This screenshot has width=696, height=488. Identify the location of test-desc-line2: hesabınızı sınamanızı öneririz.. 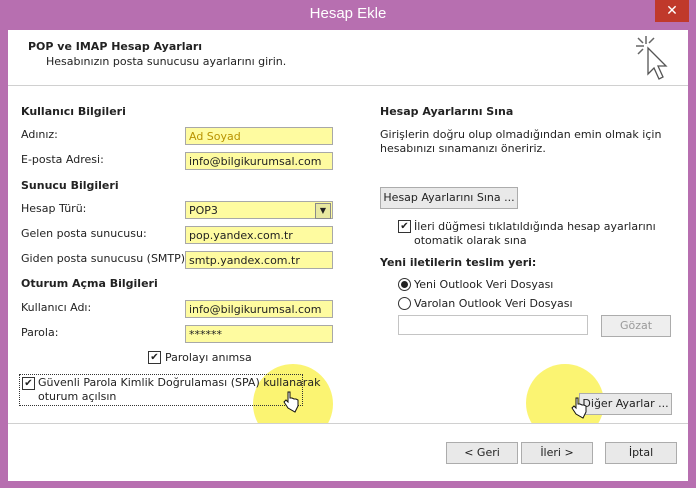
(463, 148).